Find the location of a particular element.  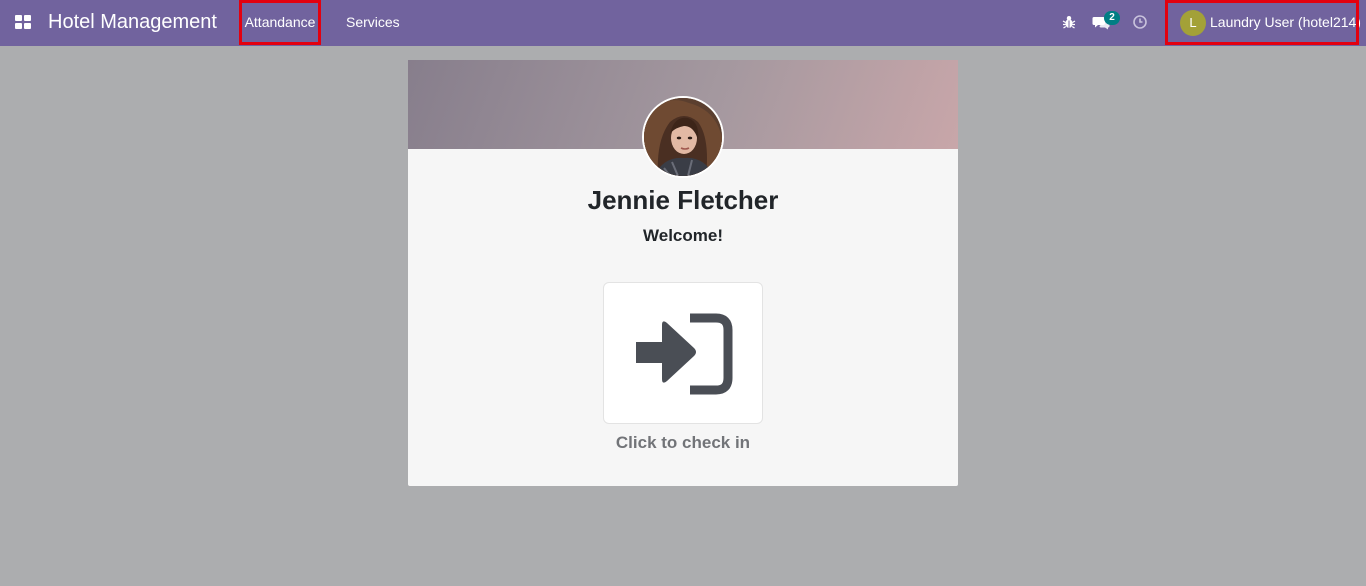

app-title: Hotel Management is located at coordinates (132, 22).